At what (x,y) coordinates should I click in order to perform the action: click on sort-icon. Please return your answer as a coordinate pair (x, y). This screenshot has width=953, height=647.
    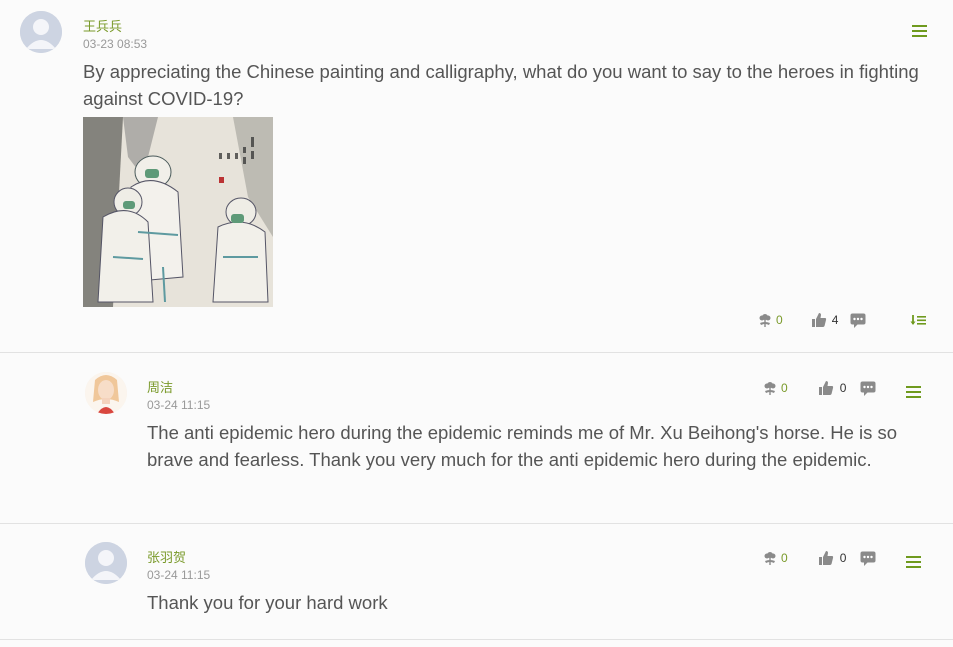
    Looking at the image, I should click on (918, 320).